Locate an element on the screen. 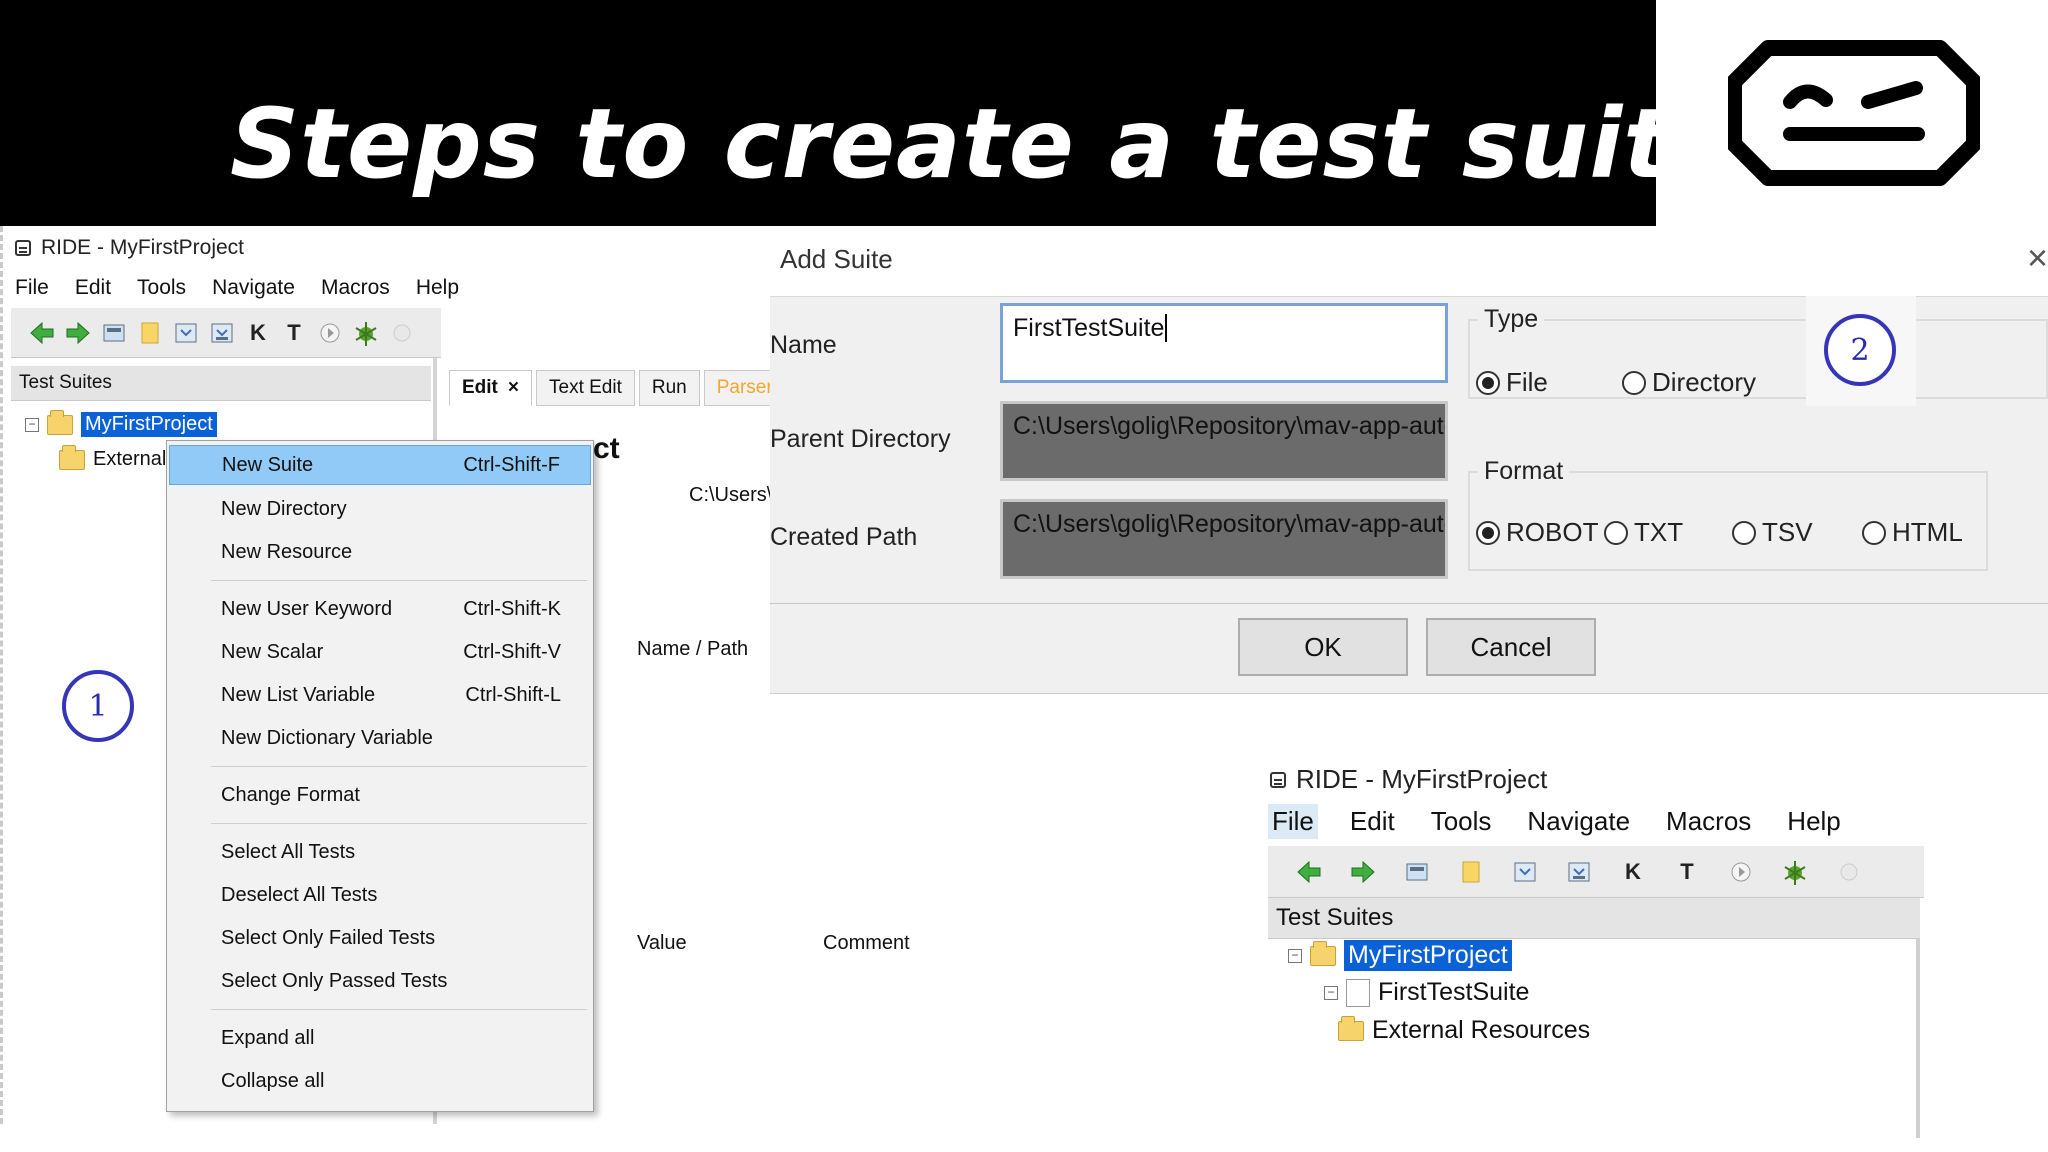  menu-separator is located at coordinates (399, 580).